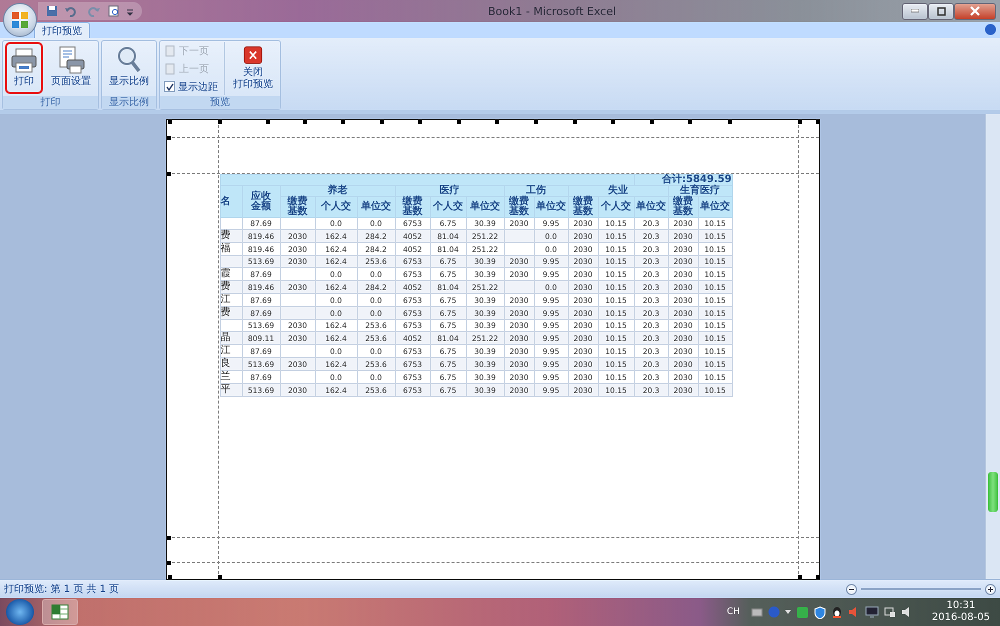  What do you see at coordinates (261, 202) in the screenshot?
I see `column-header: 应收 金额` at bounding box center [261, 202].